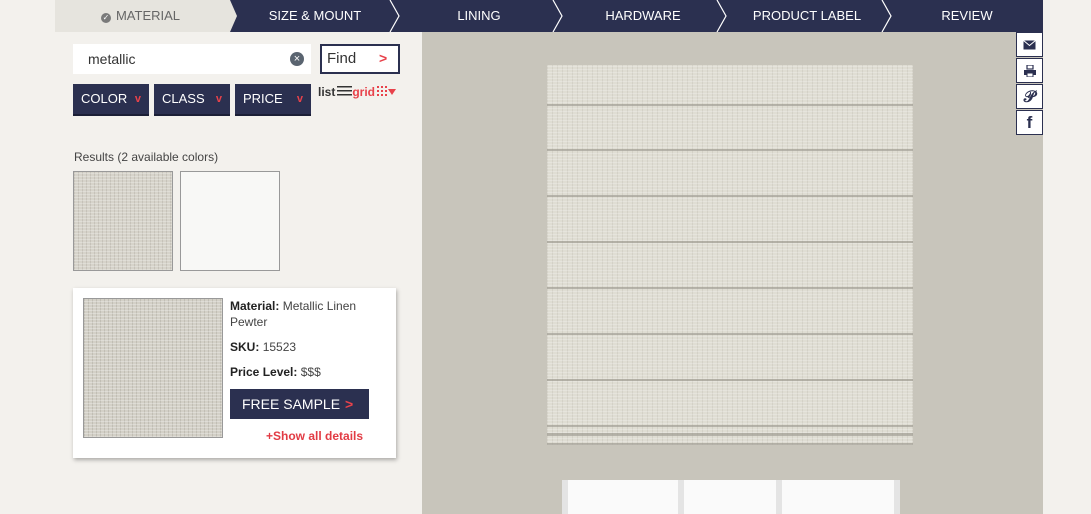 Image resolution: width=1091 pixels, height=514 pixels. Describe the element at coordinates (263, 98) in the screenshot. I see `filter-label: PRICE` at that location.